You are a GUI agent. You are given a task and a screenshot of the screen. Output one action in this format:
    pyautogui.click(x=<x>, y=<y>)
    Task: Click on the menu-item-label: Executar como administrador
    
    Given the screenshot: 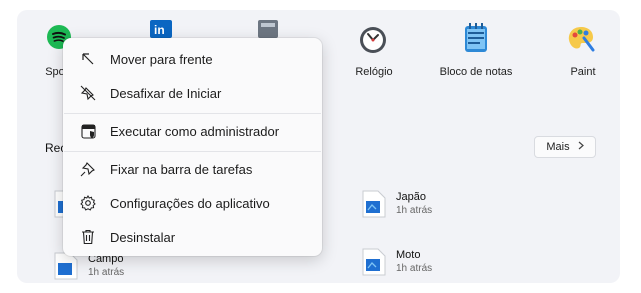 What is the action you would take?
    pyautogui.click(x=195, y=131)
    